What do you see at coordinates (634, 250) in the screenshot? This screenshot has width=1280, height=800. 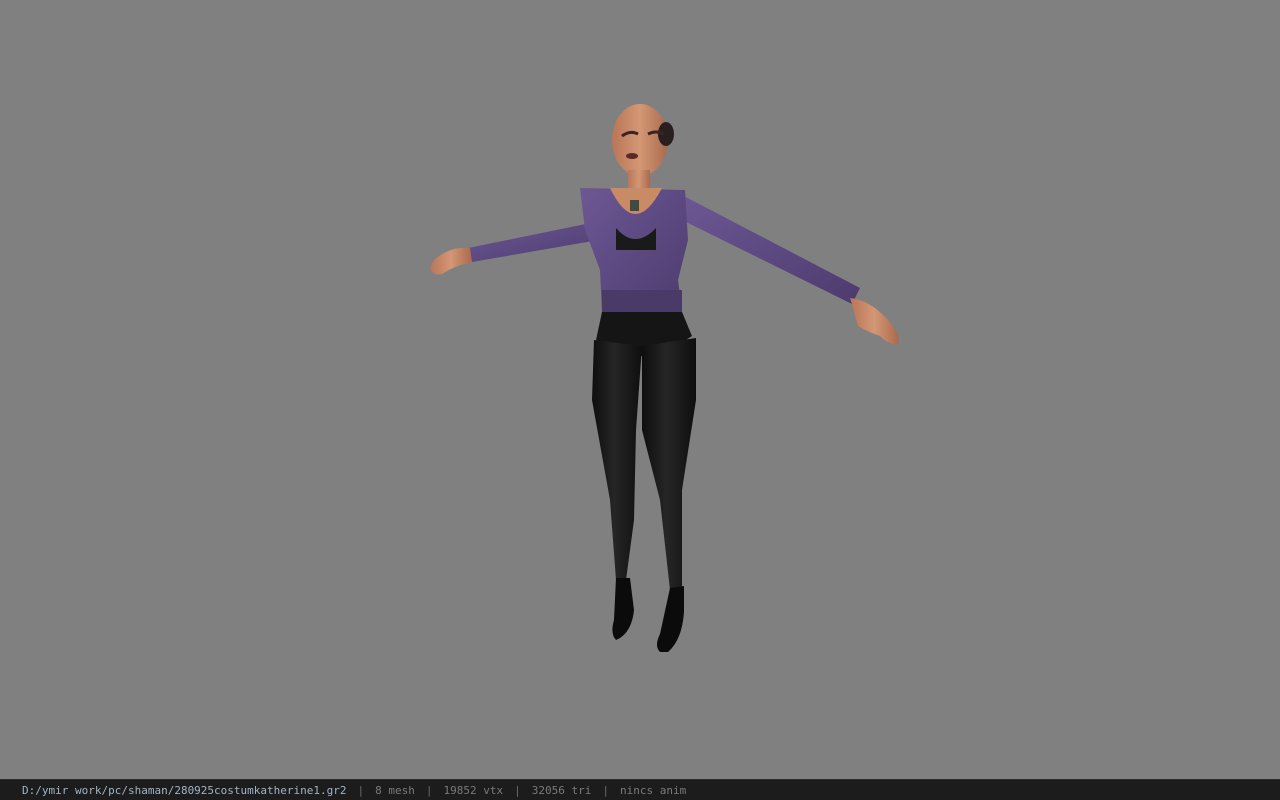 I see `torso` at bounding box center [634, 250].